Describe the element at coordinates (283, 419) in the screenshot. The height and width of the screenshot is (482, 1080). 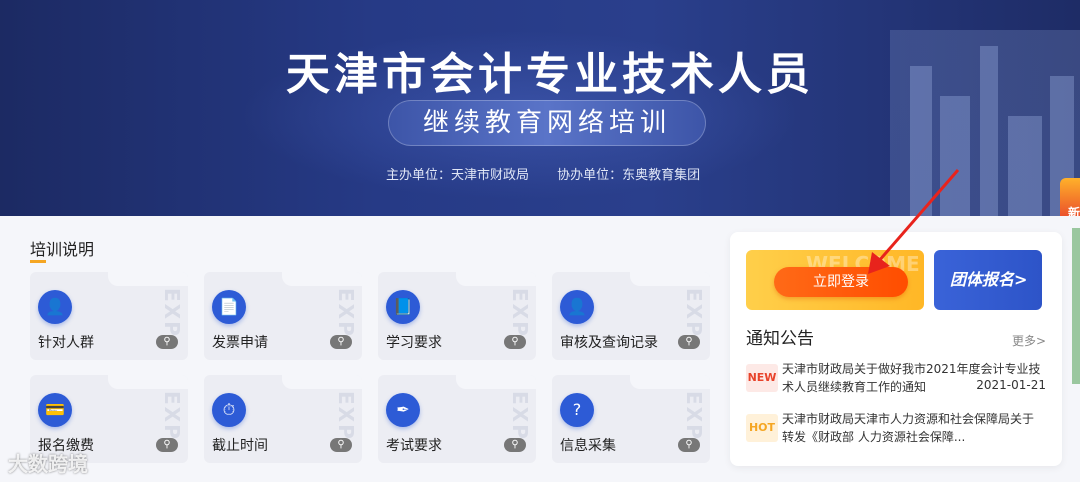
I see `card-deadline: EXP ⏱ 截止时间 ⚲` at that location.